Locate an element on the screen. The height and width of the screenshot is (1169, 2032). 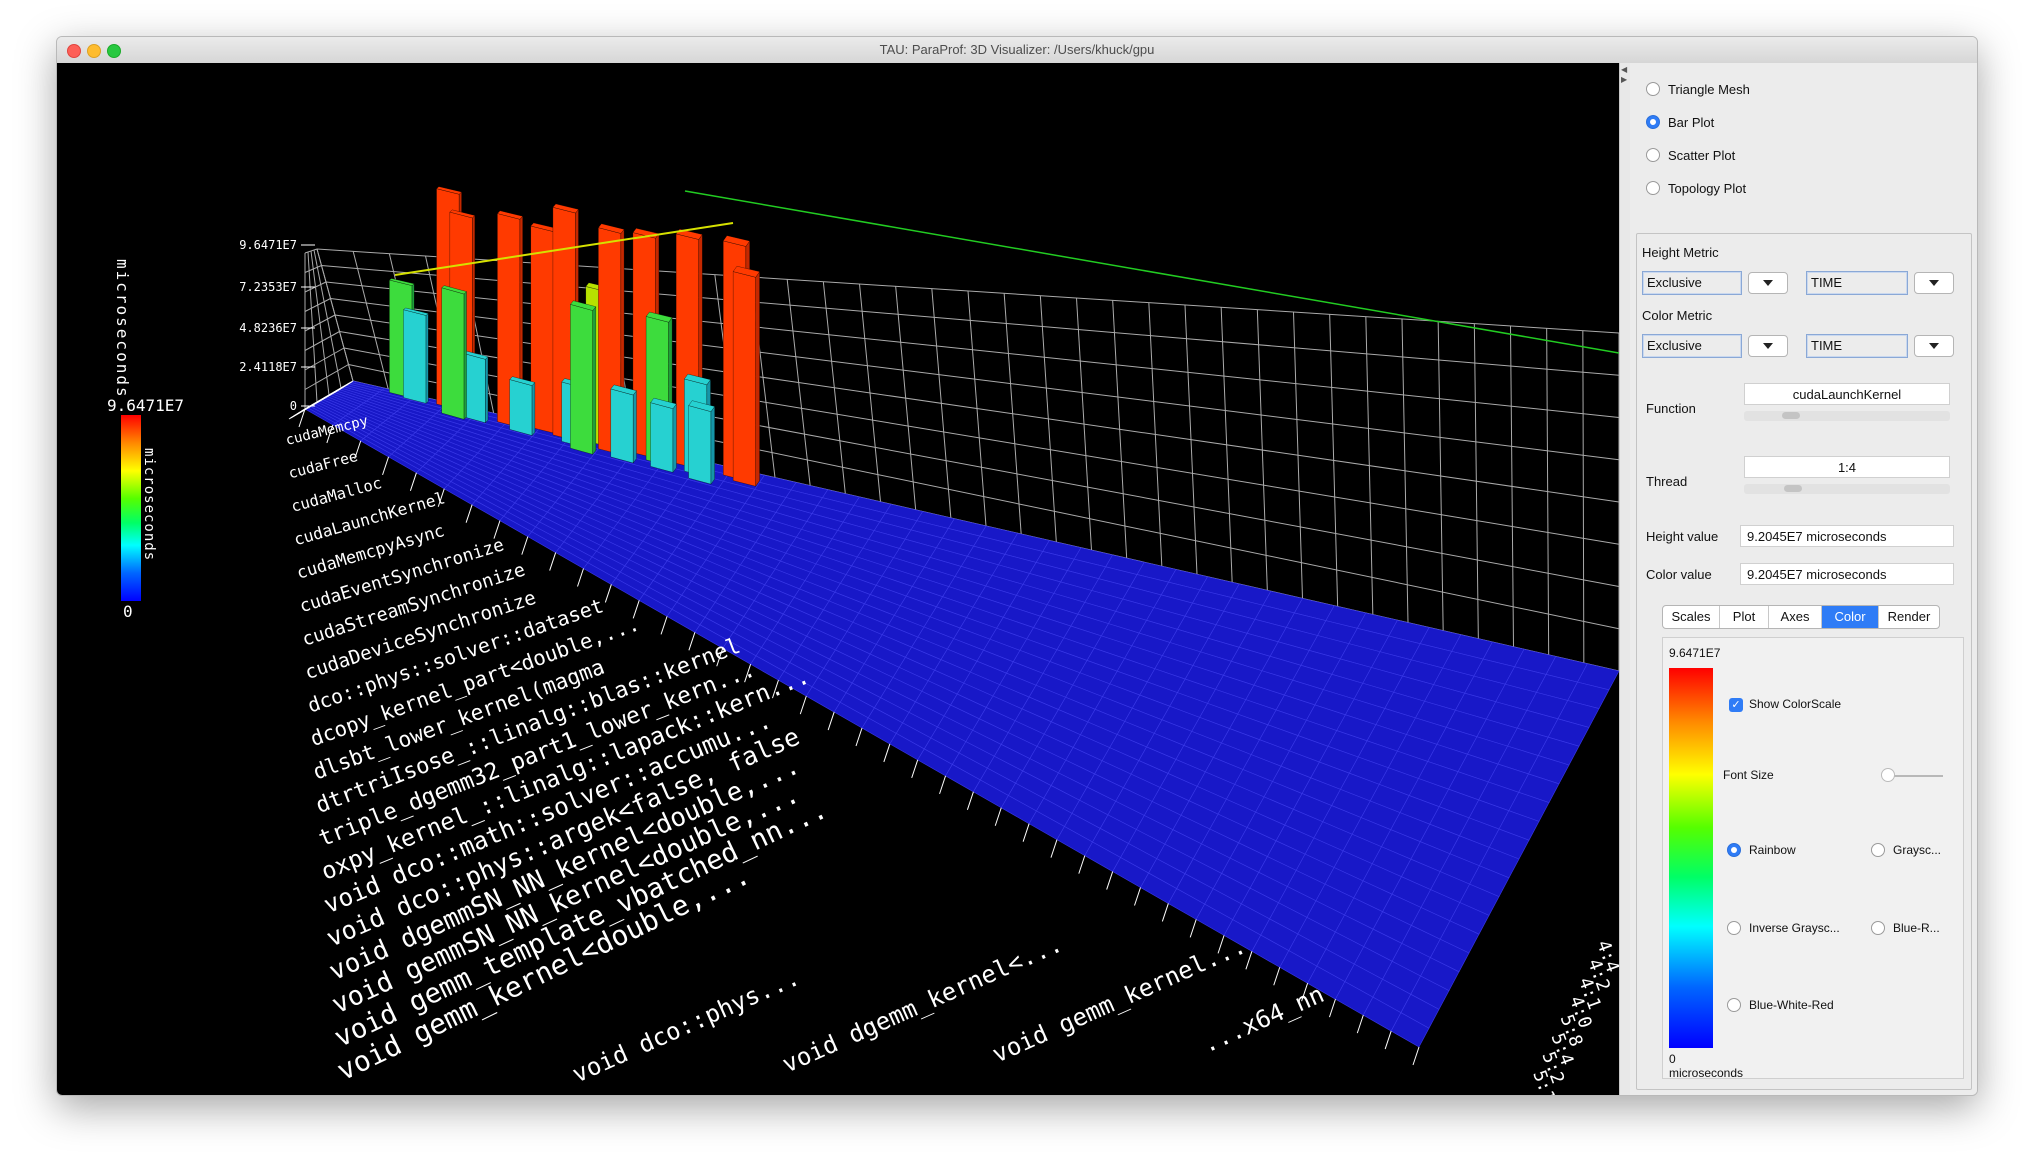
colorscale-unit: microseconds is located at coordinates (1706, 1073).